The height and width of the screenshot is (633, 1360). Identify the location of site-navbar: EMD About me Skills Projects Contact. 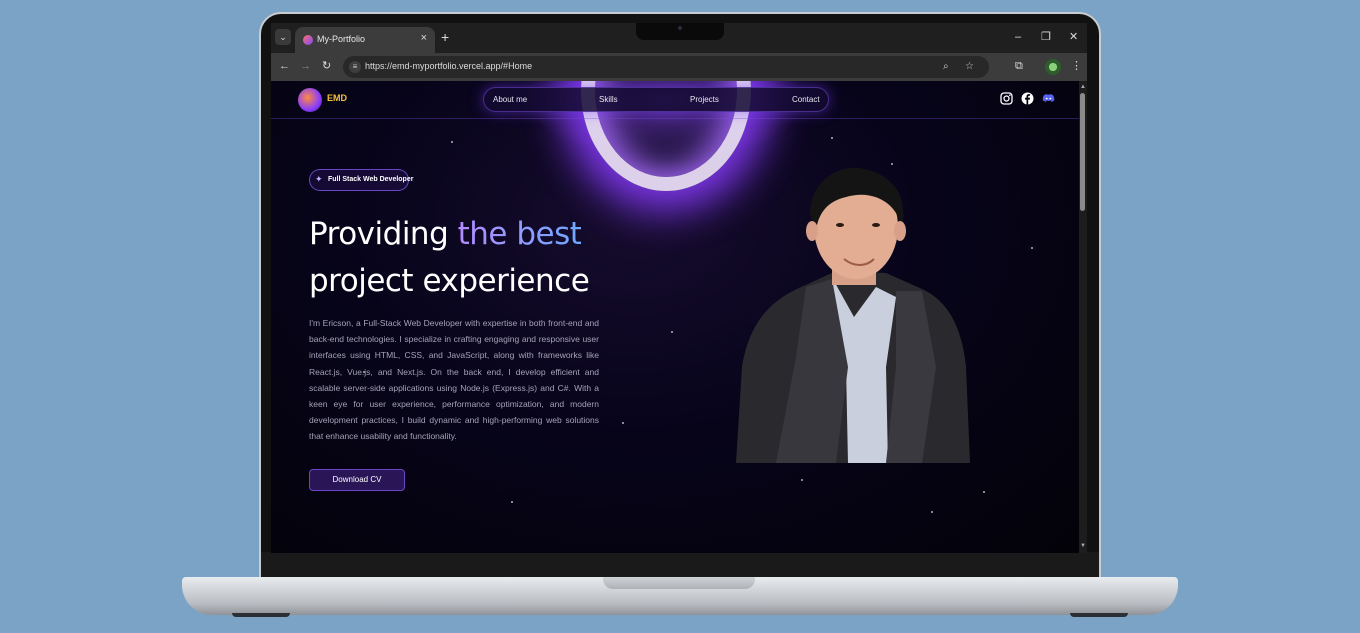
(675, 100).